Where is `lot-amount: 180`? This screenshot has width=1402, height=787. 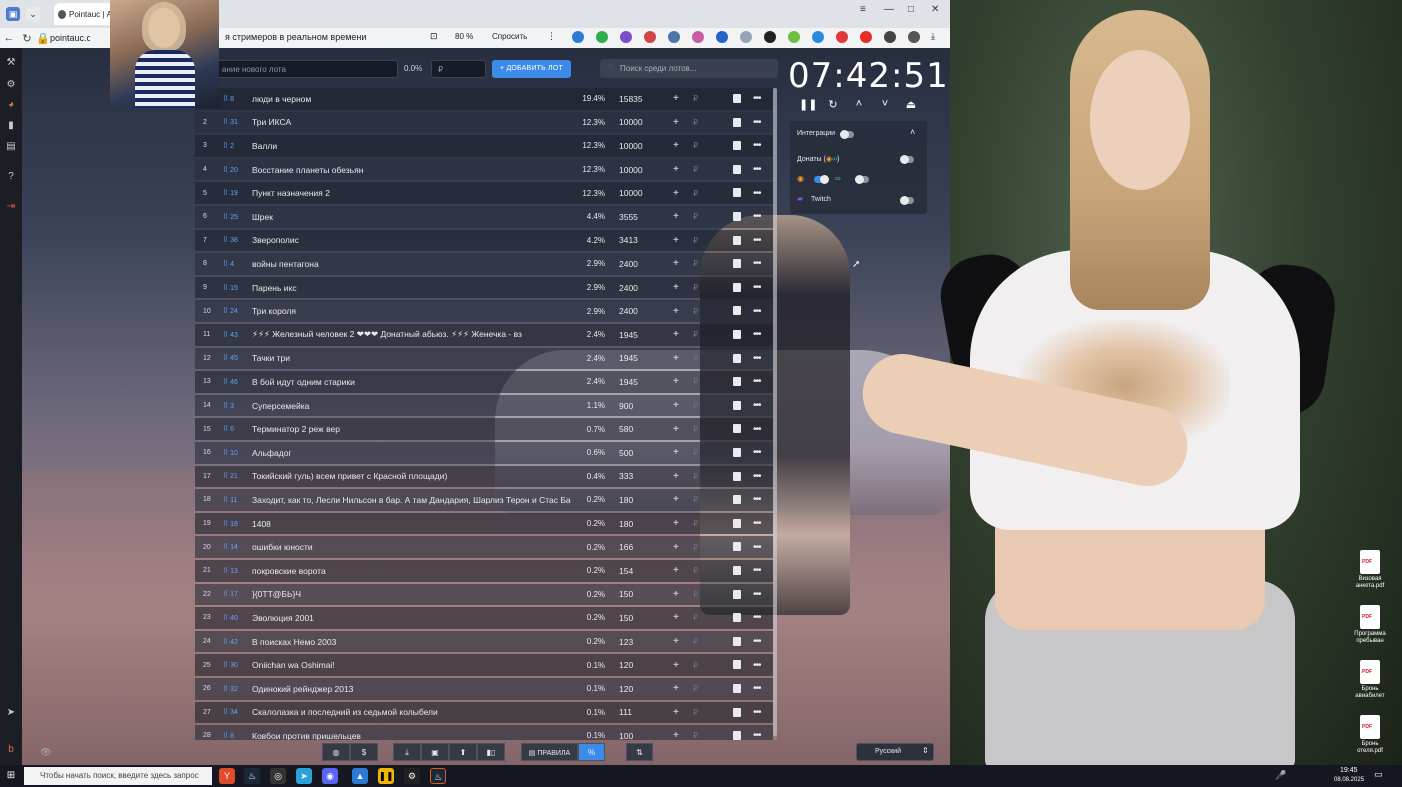
lot-amount: 180 is located at coordinates (639, 500).